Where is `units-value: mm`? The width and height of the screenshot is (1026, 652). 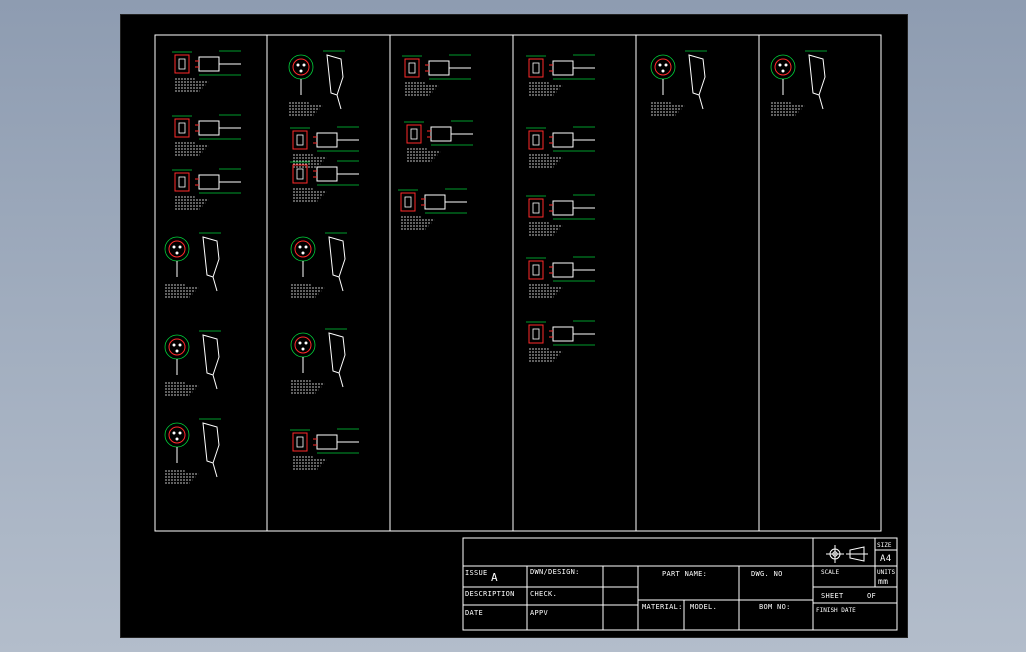
units-value: mm is located at coordinates (883, 581).